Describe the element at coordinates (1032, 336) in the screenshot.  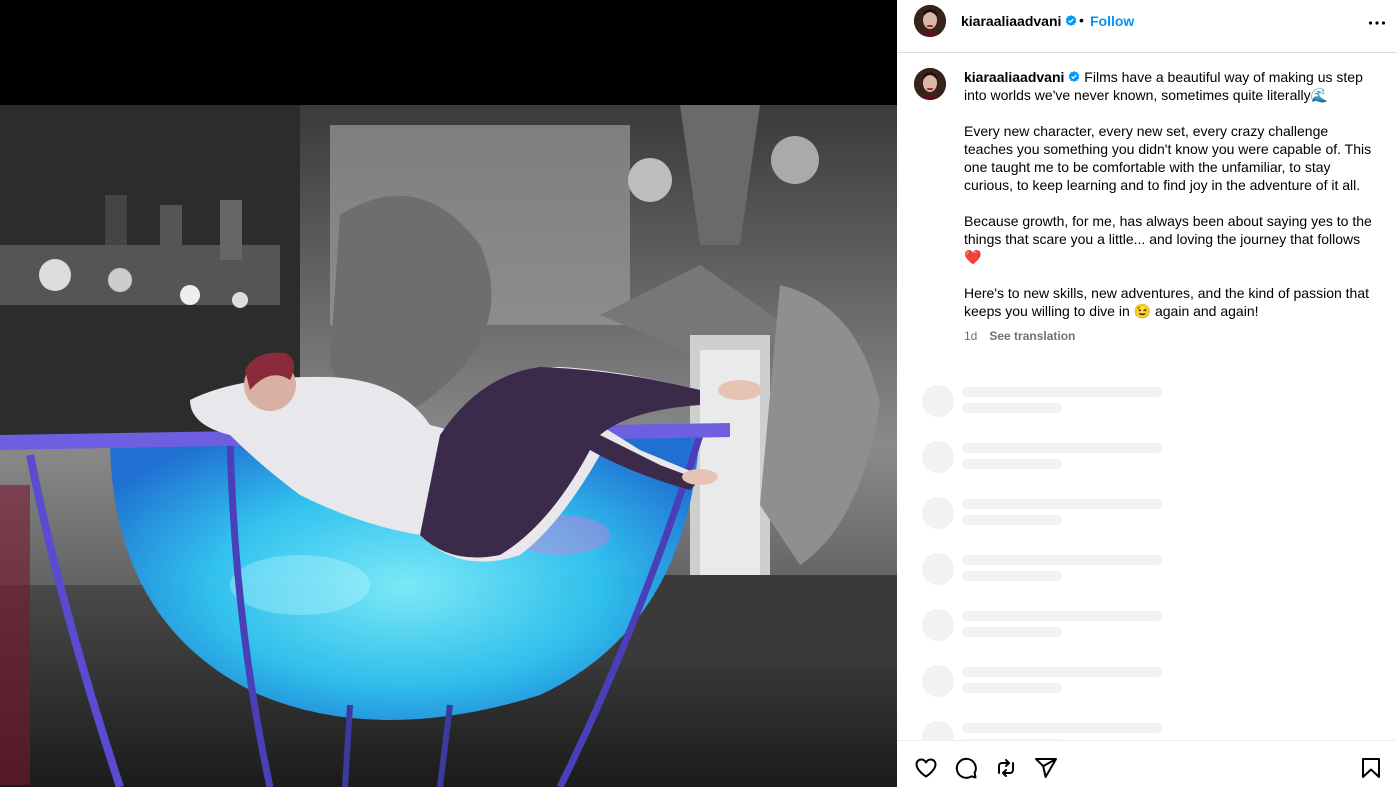
I see `see-translation-link: See translation` at that location.